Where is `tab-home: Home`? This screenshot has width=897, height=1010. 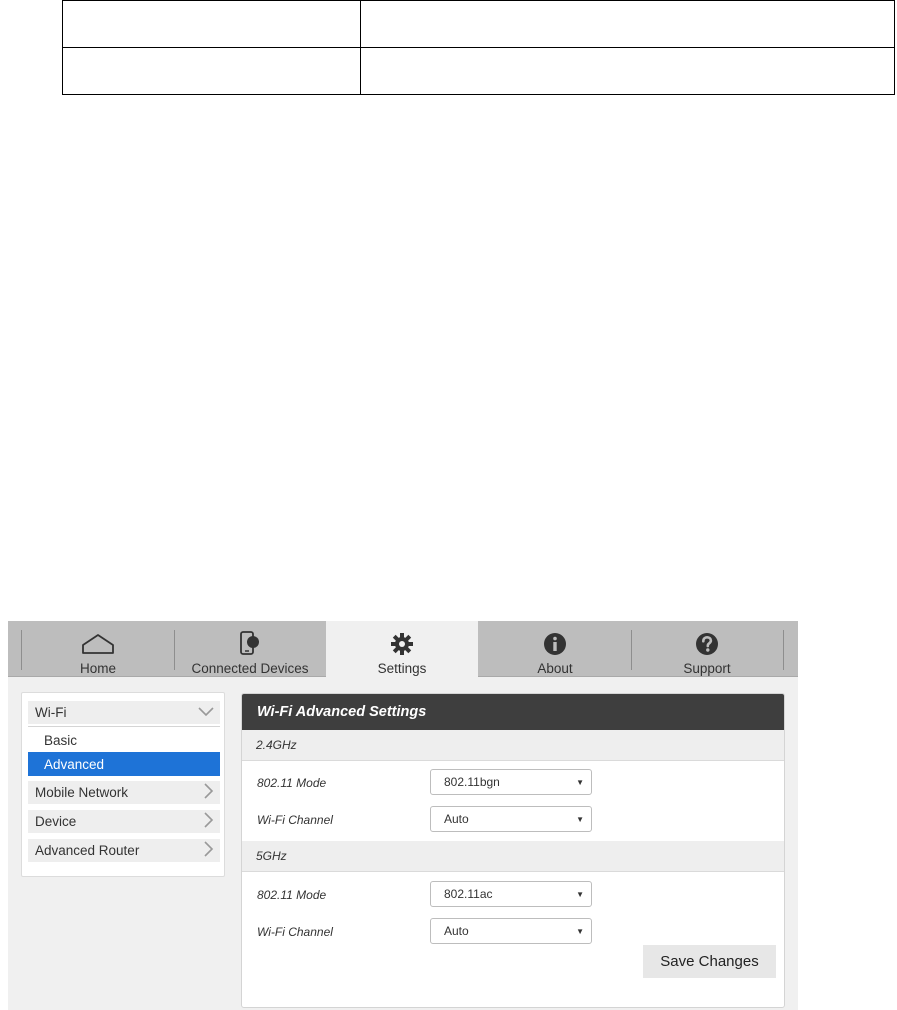
tab-home: Home is located at coordinates (98, 648).